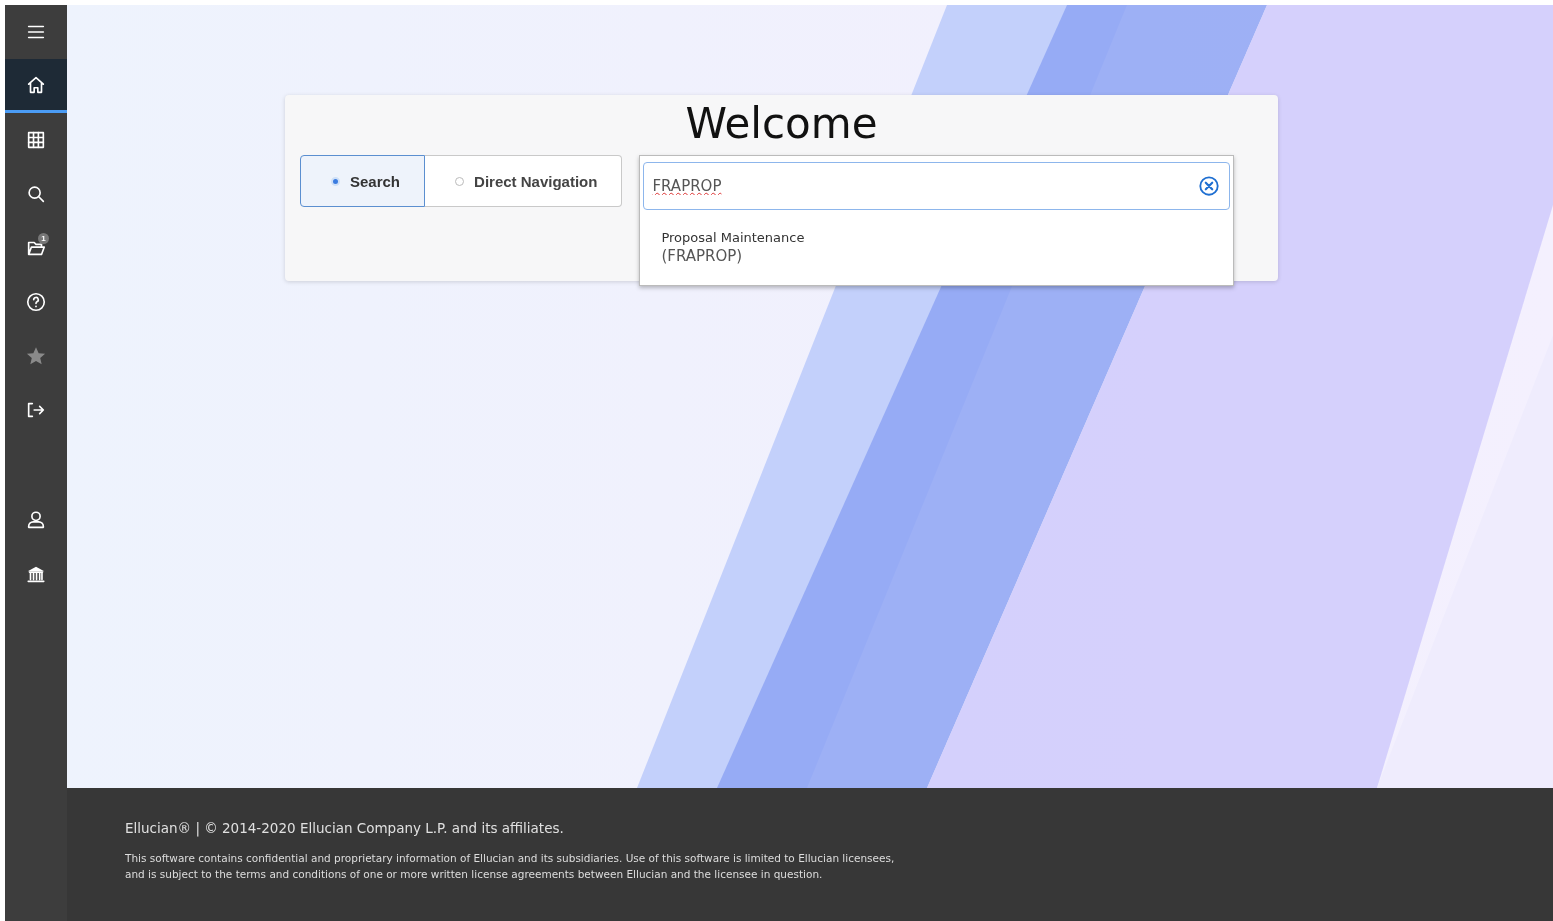  What do you see at coordinates (524, 181) in the screenshot?
I see `mode-radio-option: Direct Navigation` at bounding box center [524, 181].